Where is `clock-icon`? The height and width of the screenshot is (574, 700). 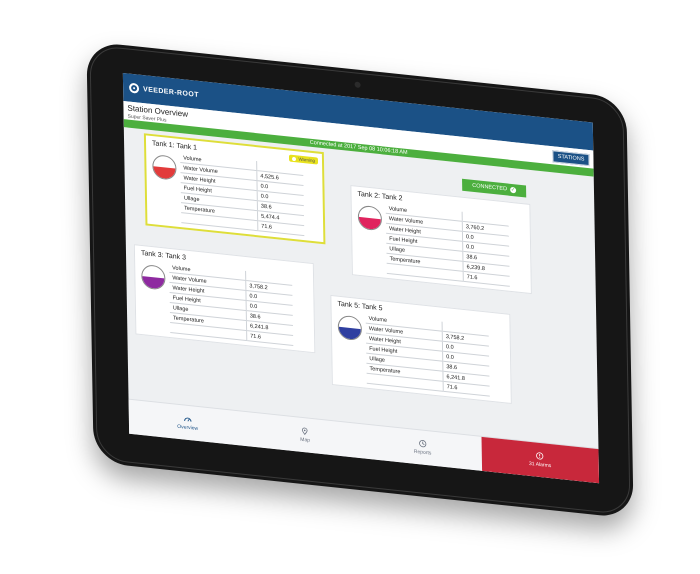 clock-icon is located at coordinates (422, 443).